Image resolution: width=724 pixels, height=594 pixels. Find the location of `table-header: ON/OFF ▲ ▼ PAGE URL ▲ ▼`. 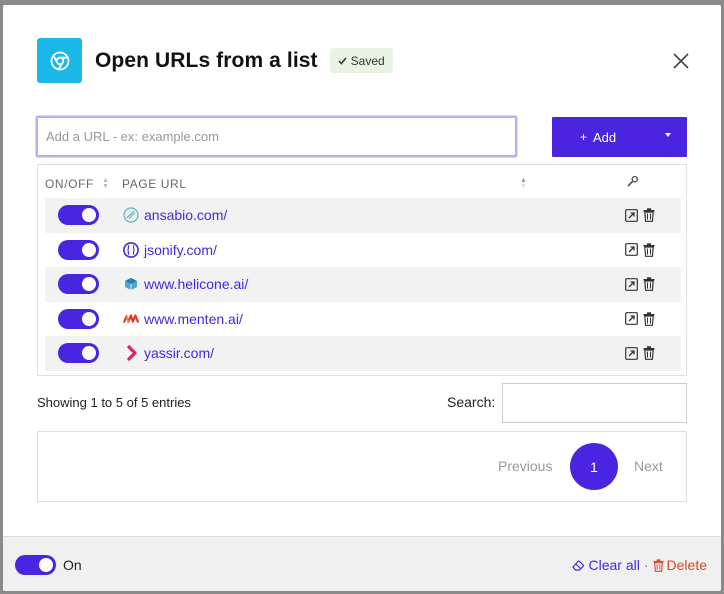

table-header: ON/OFF ▲ ▼ PAGE URL ▲ ▼ is located at coordinates (362, 181).